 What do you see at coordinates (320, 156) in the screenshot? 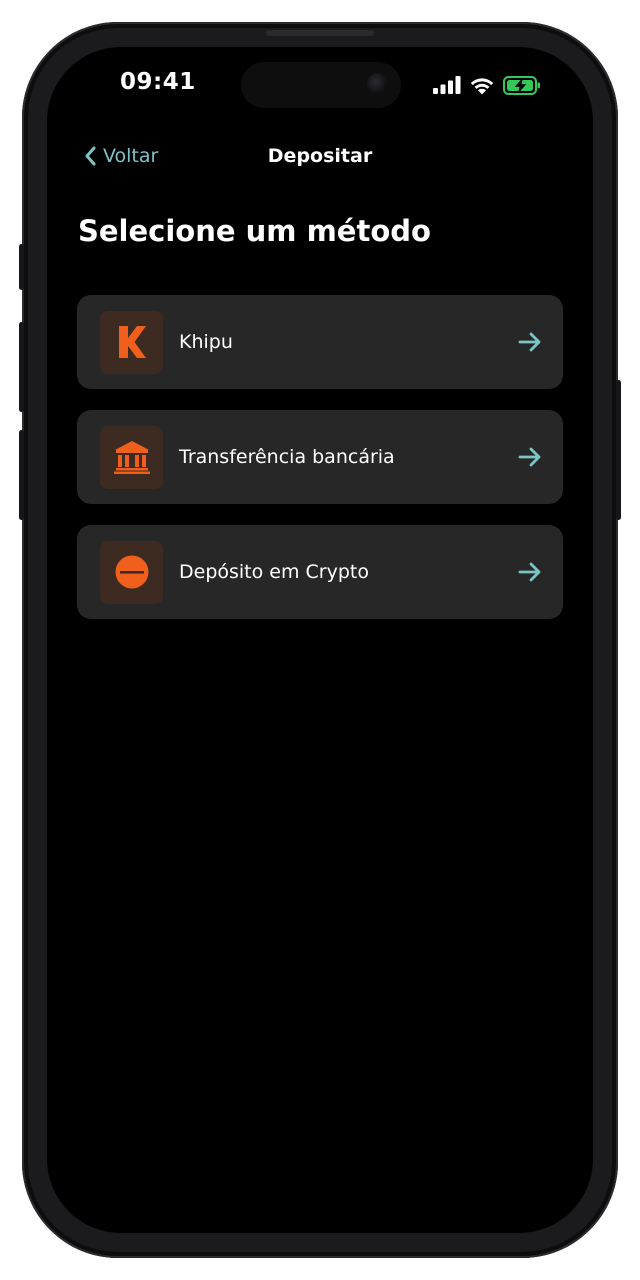
I see `nav-title: Depositar` at bounding box center [320, 156].